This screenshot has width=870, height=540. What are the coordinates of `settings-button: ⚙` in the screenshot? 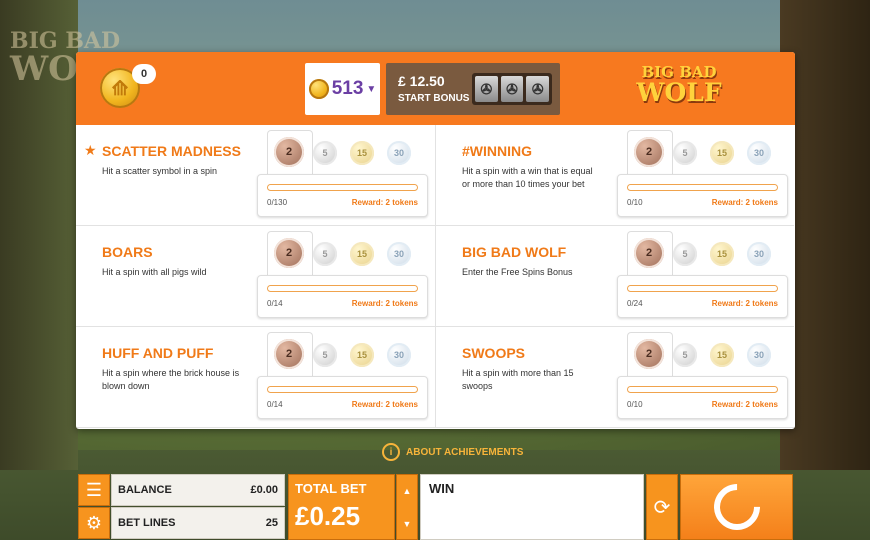 It's located at (94, 523).